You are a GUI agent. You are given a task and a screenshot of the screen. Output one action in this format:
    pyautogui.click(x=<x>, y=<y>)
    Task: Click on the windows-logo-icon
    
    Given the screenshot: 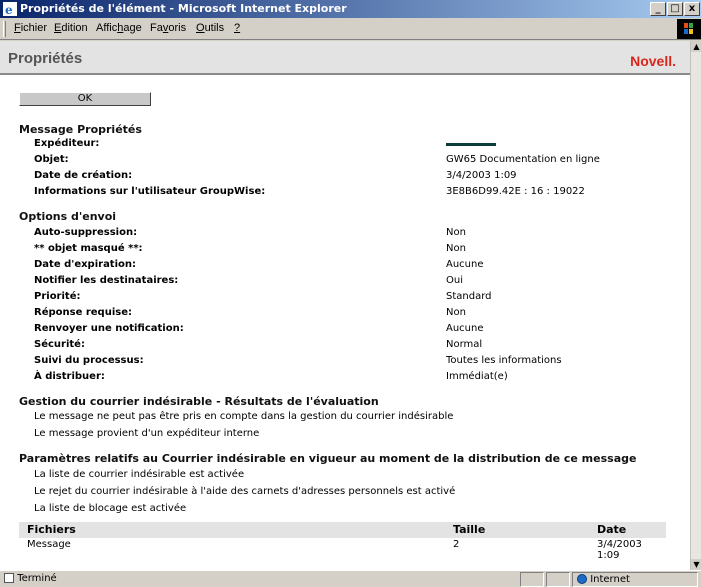 What is the action you would take?
    pyautogui.click(x=689, y=29)
    